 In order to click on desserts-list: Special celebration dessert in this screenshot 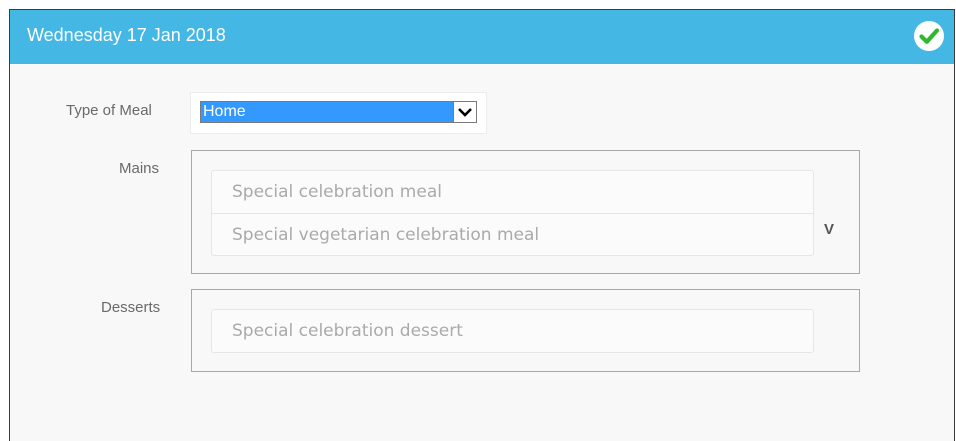, I will do `click(512, 331)`.